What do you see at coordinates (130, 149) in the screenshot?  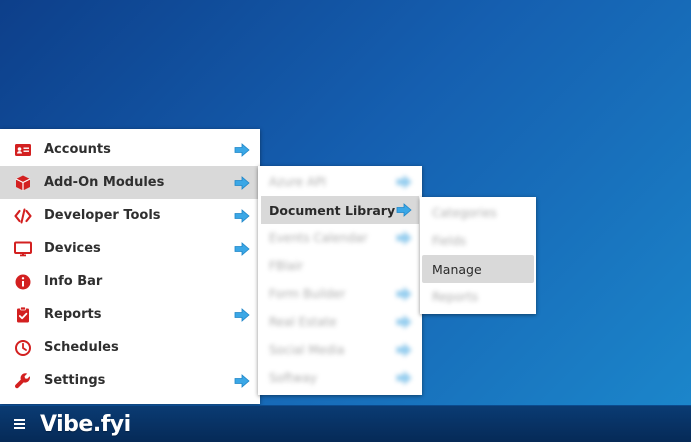 I see `menu-item-accounts: Accounts` at bounding box center [130, 149].